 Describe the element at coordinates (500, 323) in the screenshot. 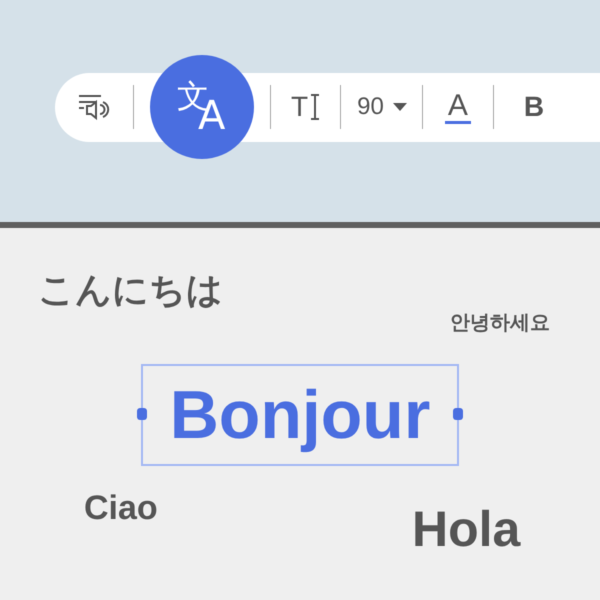

I see `canvas-text: 안녕하세요` at that location.